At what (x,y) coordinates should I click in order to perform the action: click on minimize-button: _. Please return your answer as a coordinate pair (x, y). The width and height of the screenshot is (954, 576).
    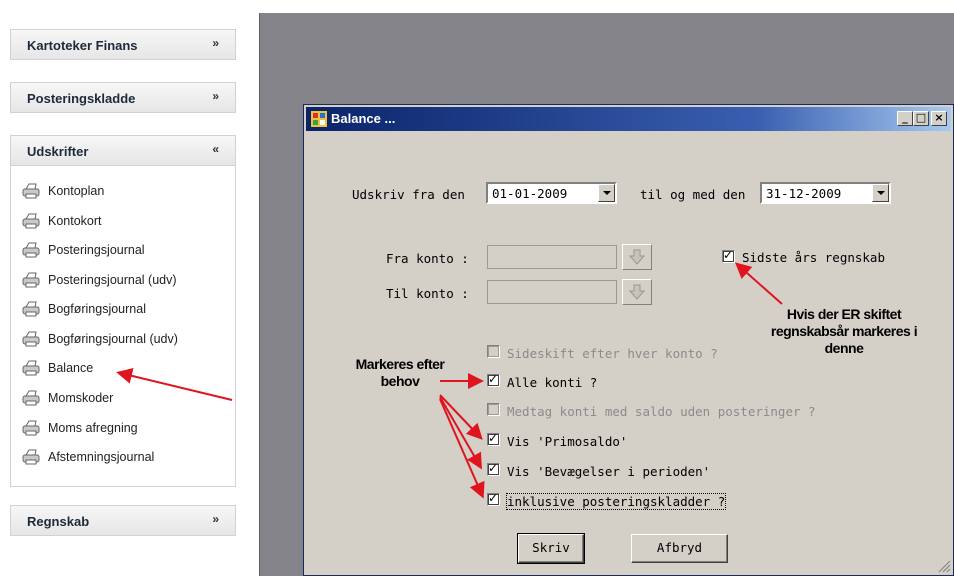
    Looking at the image, I should click on (905, 118).